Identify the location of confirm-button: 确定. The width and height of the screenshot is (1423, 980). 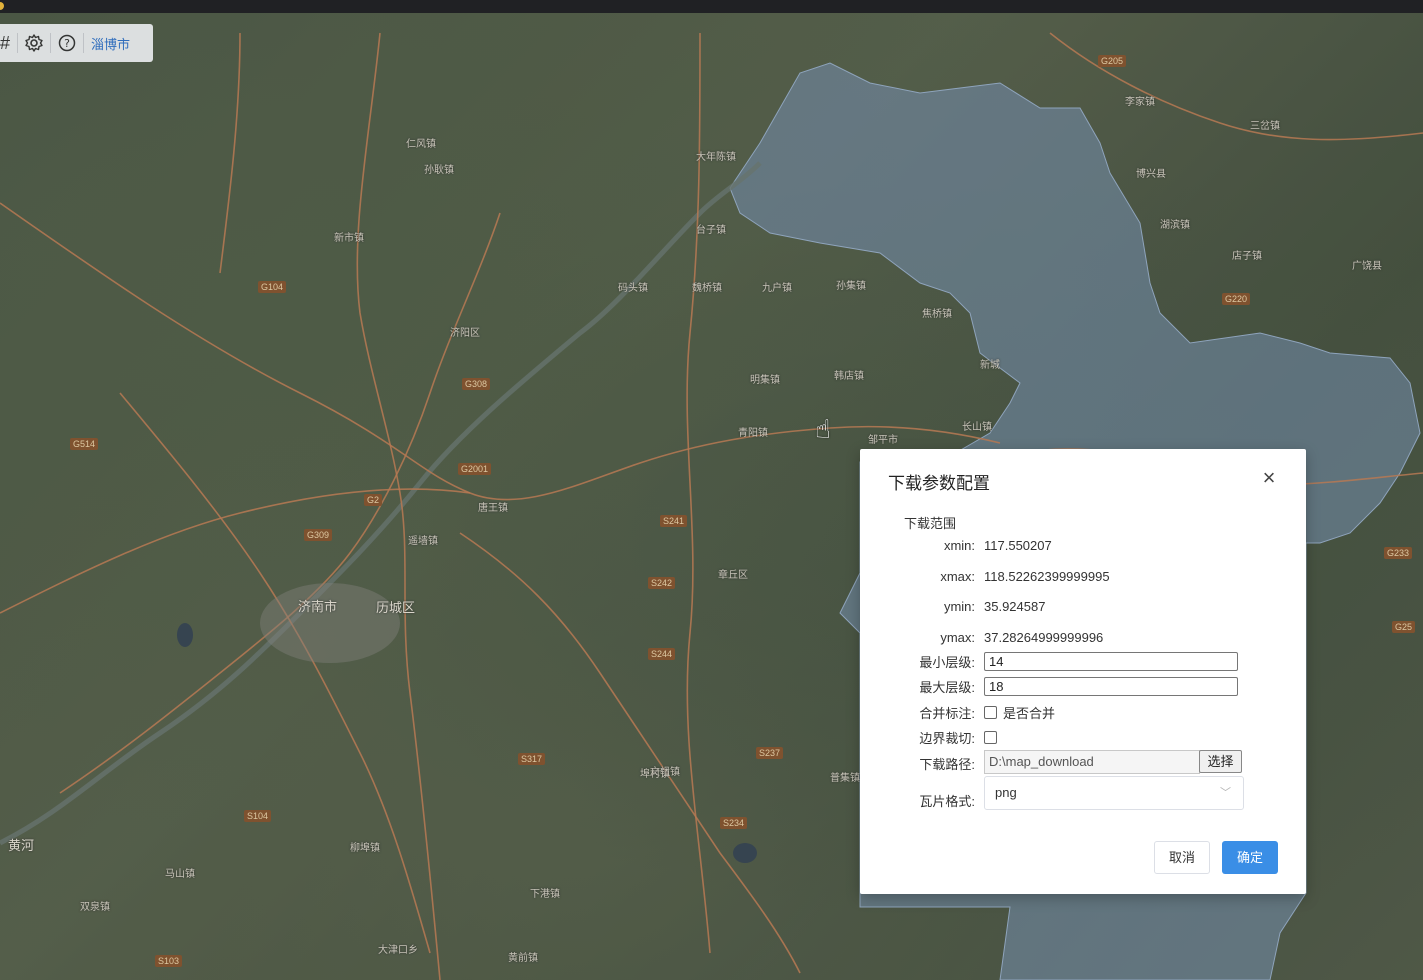
(1250, 857).